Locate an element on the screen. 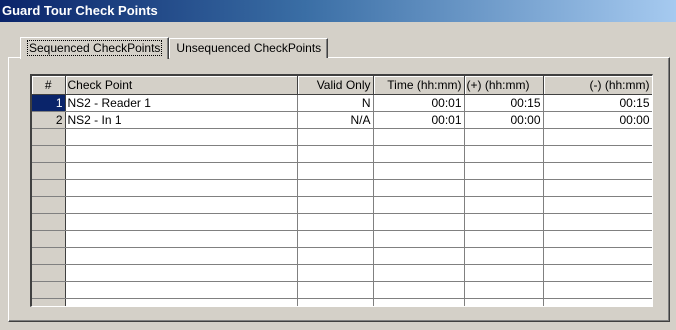  valid-only-cell: N/A is located at coordinates (335, 120).